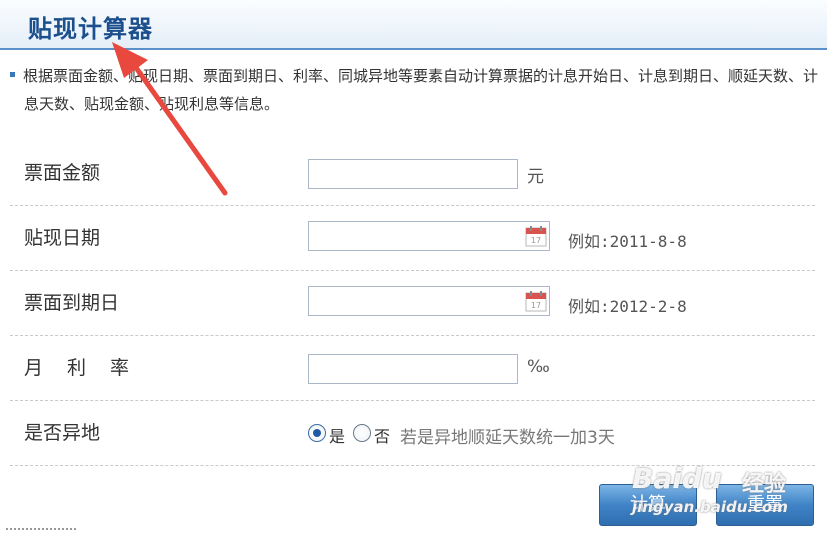  Describe the element at coordinates (765, 505) in the screenshot. I see `reset-button: 重置` at that location.